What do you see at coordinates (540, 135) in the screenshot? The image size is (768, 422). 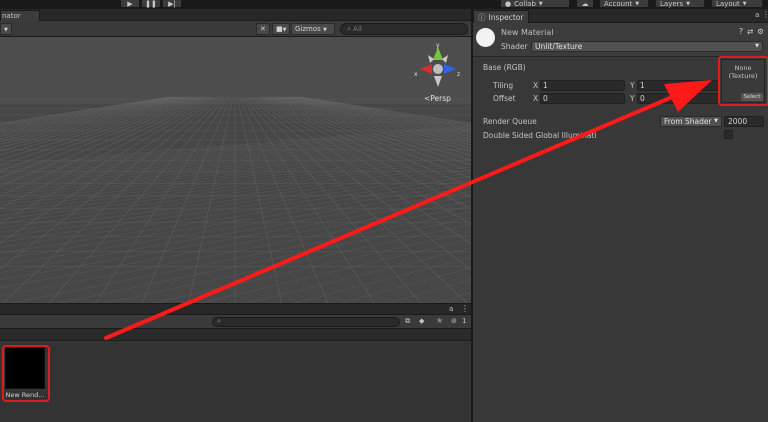 I see `double-sided-gi-label: Double Sided Global Illuminati` at bounding box center [540, 135].